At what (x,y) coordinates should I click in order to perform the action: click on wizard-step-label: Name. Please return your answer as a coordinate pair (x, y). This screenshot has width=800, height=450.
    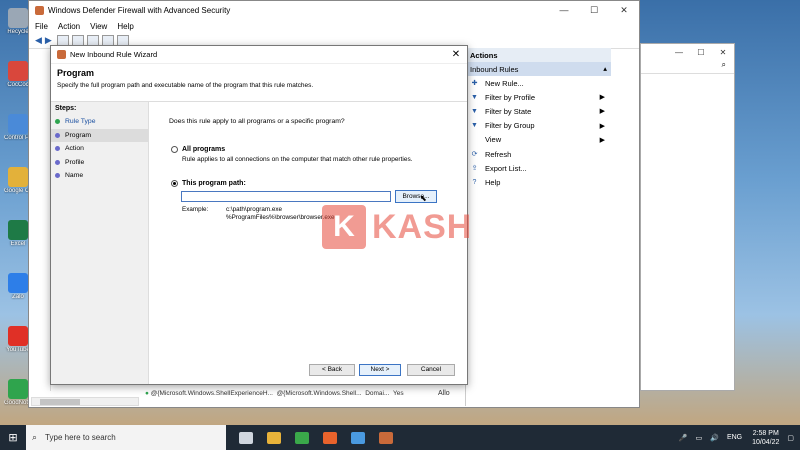
    Looking at the image, I should click on (74, 176).